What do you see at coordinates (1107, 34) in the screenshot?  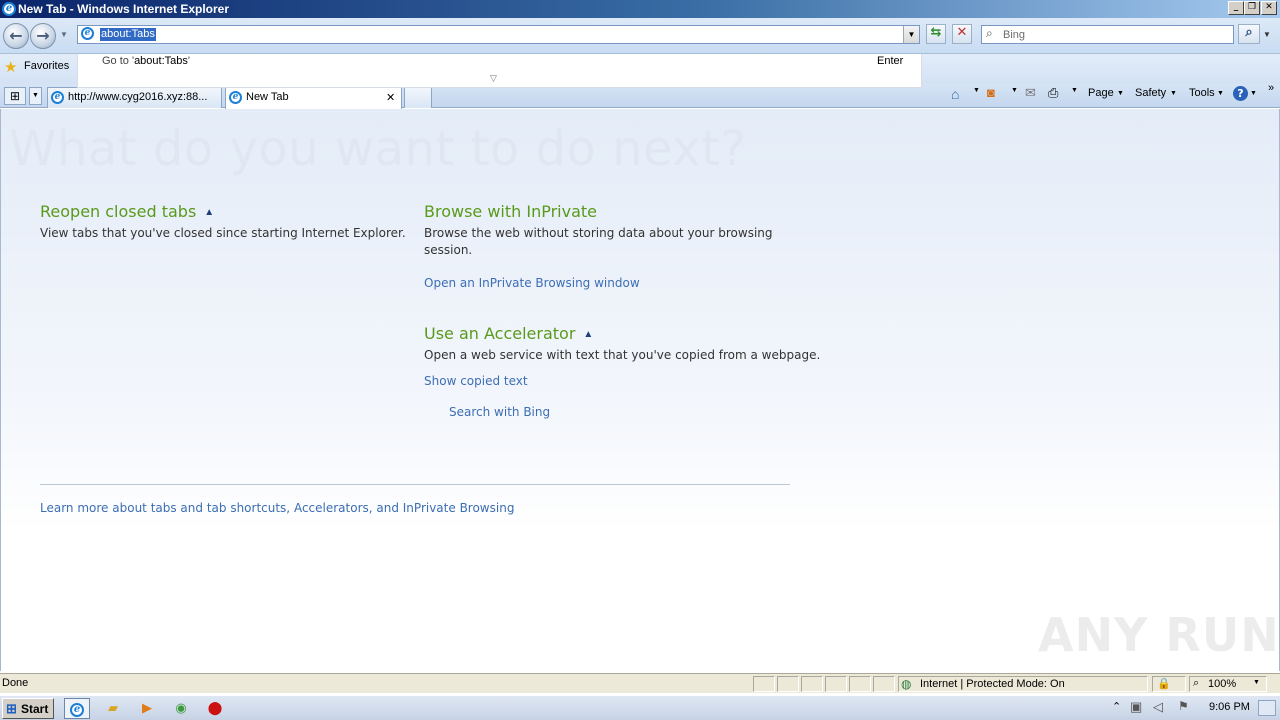 I see `search-box: ⌕ Bing` at bounding box center [1107, 34].